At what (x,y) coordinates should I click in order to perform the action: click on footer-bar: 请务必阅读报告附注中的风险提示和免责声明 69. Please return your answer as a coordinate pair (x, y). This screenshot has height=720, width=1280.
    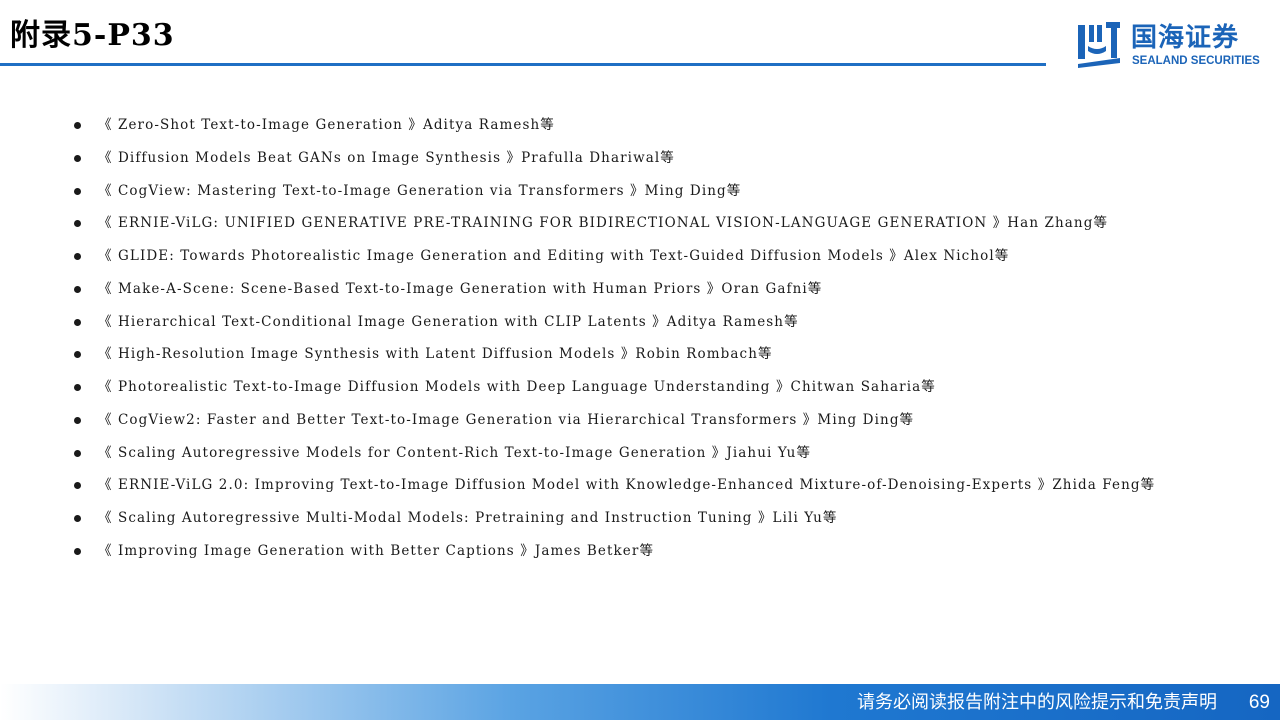
    Looking at the image, I should click on (640, 702).